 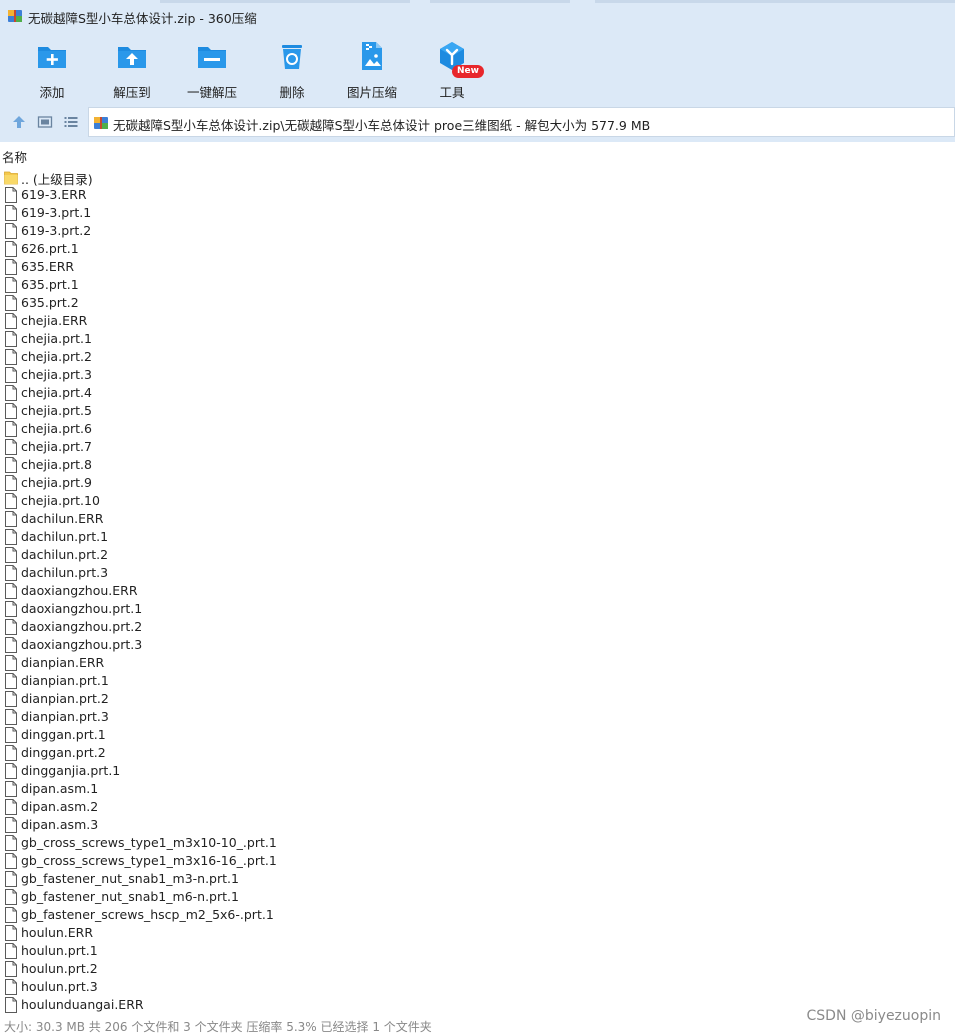 What do you see at coordinates (477, 357) in the screenshot?
I see `file-row: chejia.prt.2` at bounding box center [477, 357].